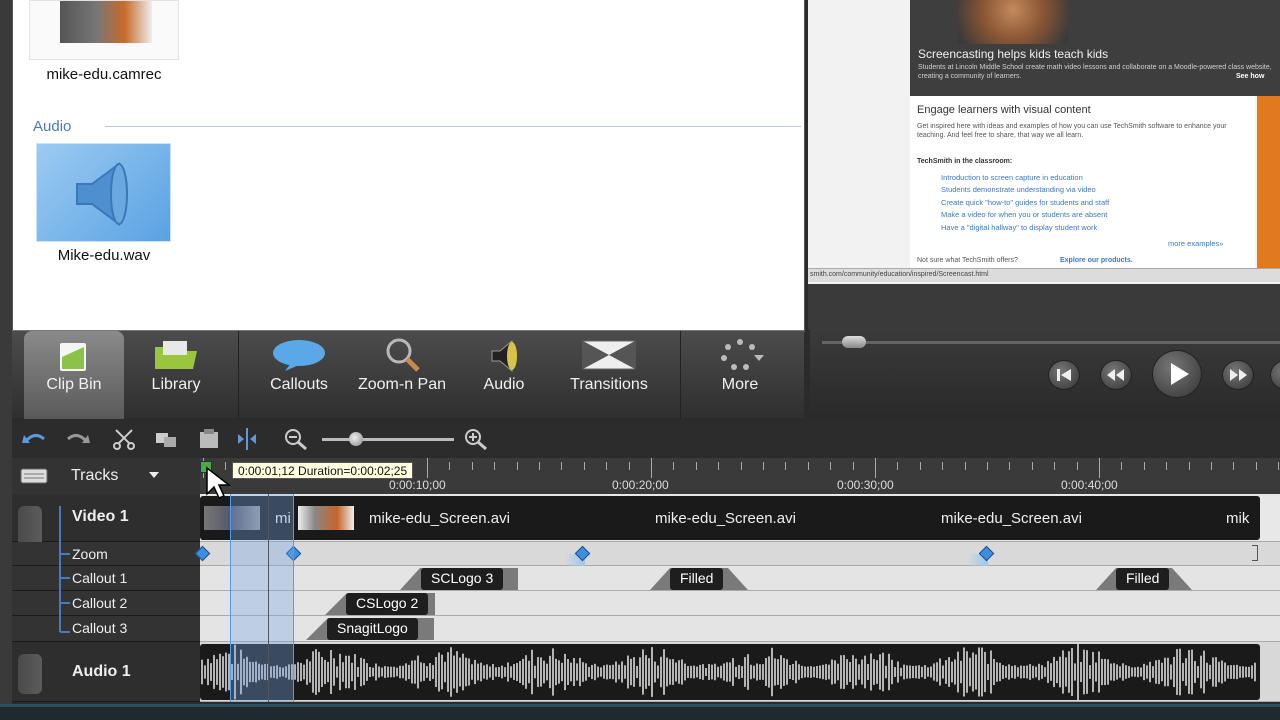 This screenshot has width=1280, height=720. I want to click on tracks-label: Tracks, so click(94, 476).